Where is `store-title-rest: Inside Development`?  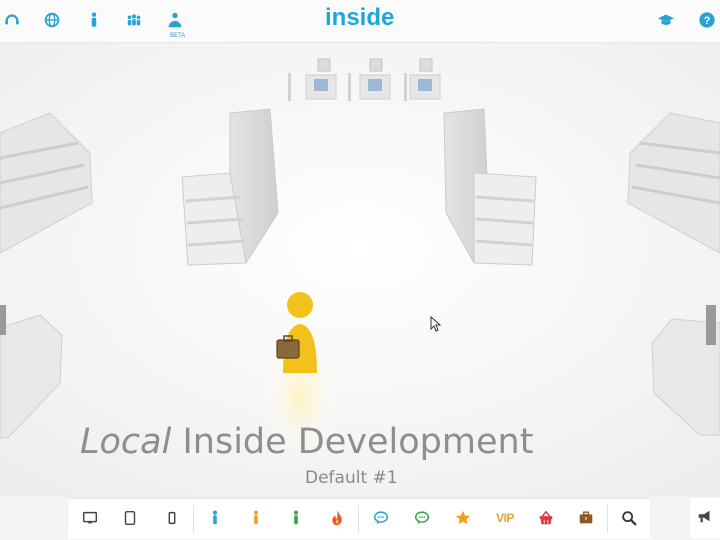 store-title-rest: Inside Development is located at coordinates (352, 442).